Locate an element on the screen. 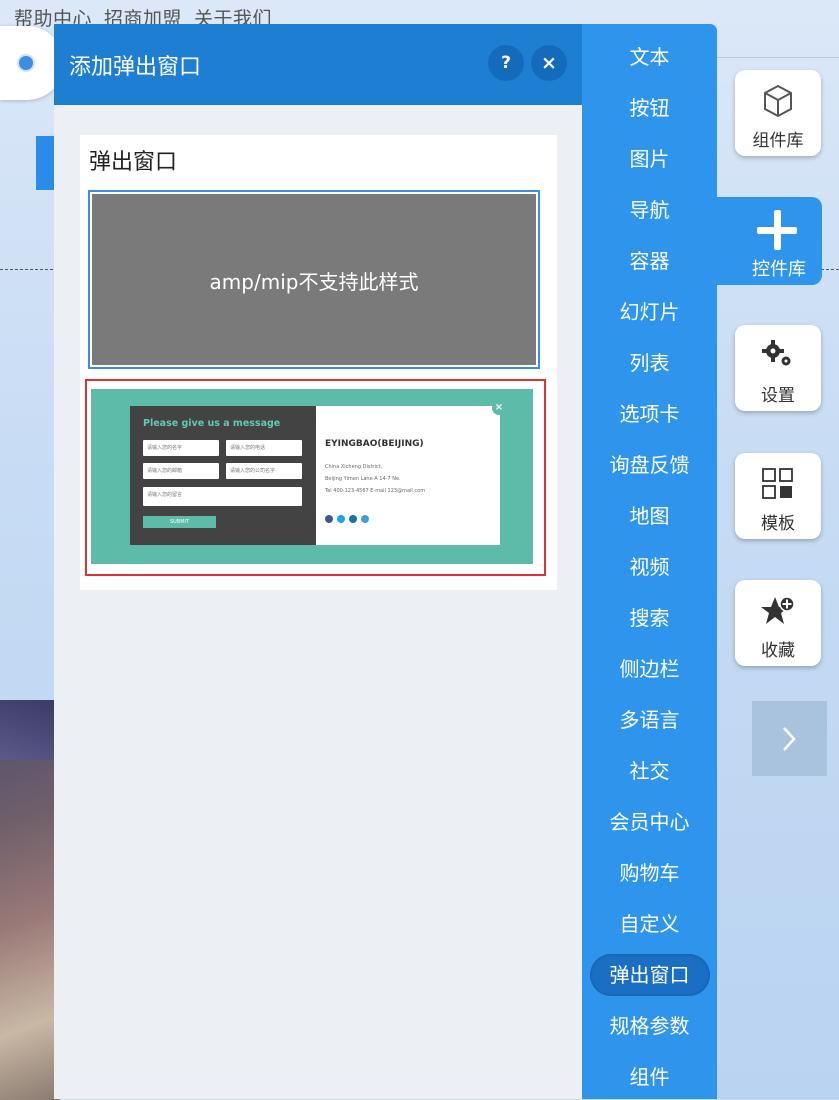 Image resolution: width=839 pixels, height=1100 pixels. category-item: 自定义 is located at coordinates (649, 924).